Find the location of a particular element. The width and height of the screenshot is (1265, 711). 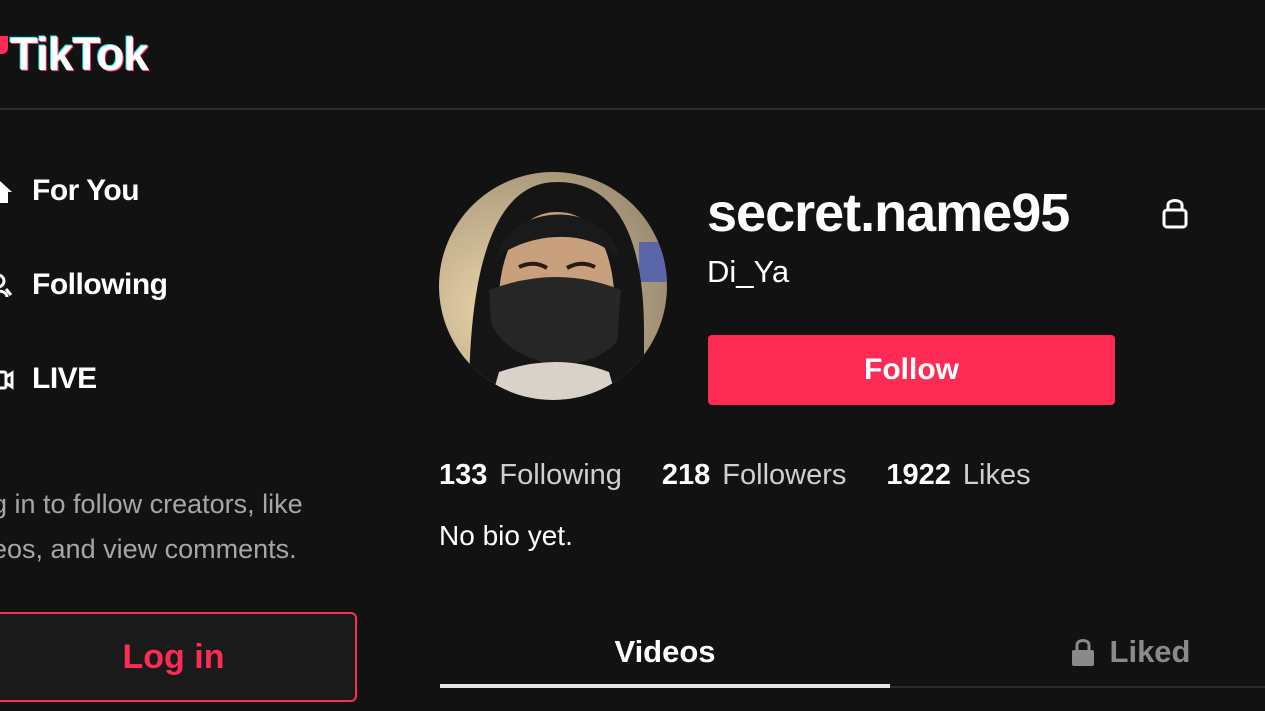

stat-followers: 218 Followers is located at coordinates (754, 475).